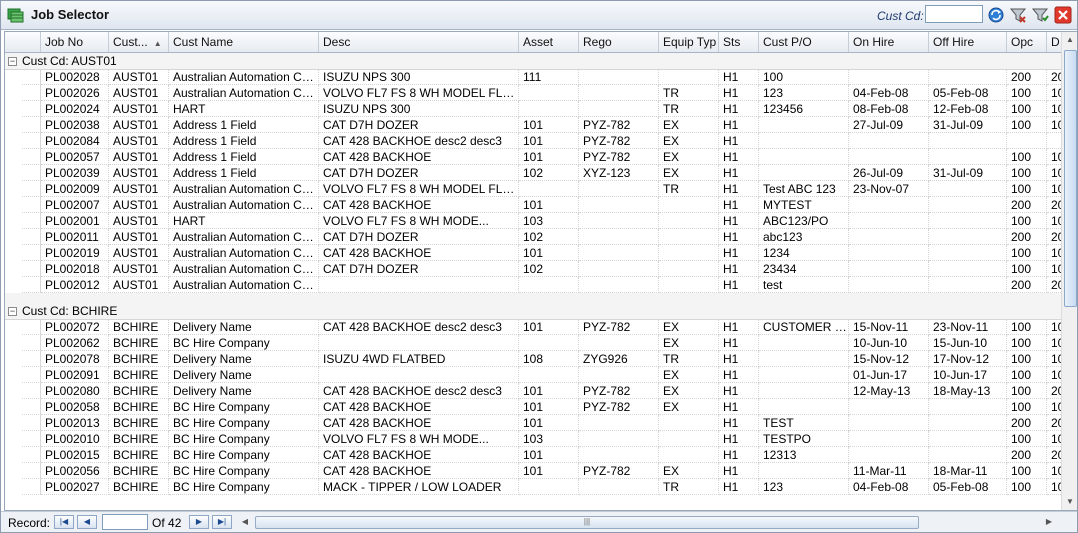  I want to click on record-number-input, so click(125, 522).